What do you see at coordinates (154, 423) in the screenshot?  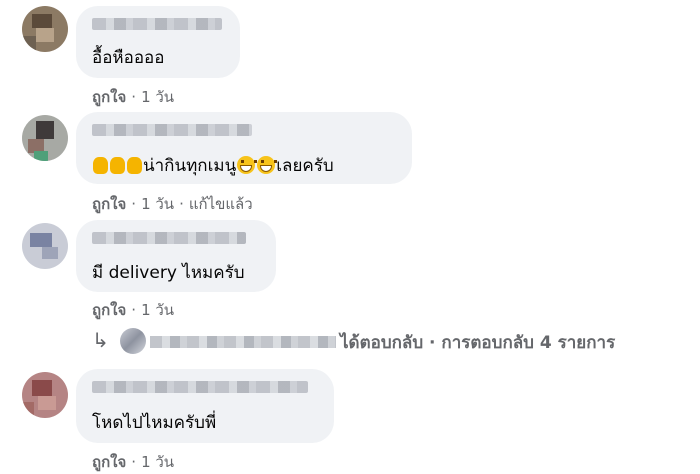 I see `comment-text: โหดไปไหมครับพี่` at bounding box center [154, 423].